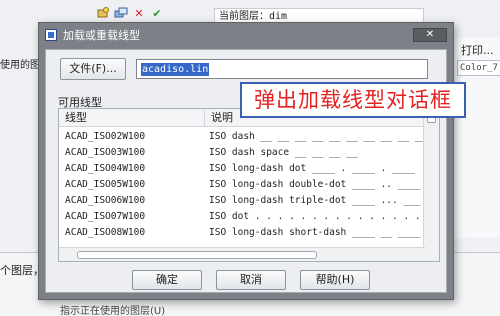  I want to click on linetype-description: ISO long-dash dot ____ . ____ . ____, so click(312, 168).